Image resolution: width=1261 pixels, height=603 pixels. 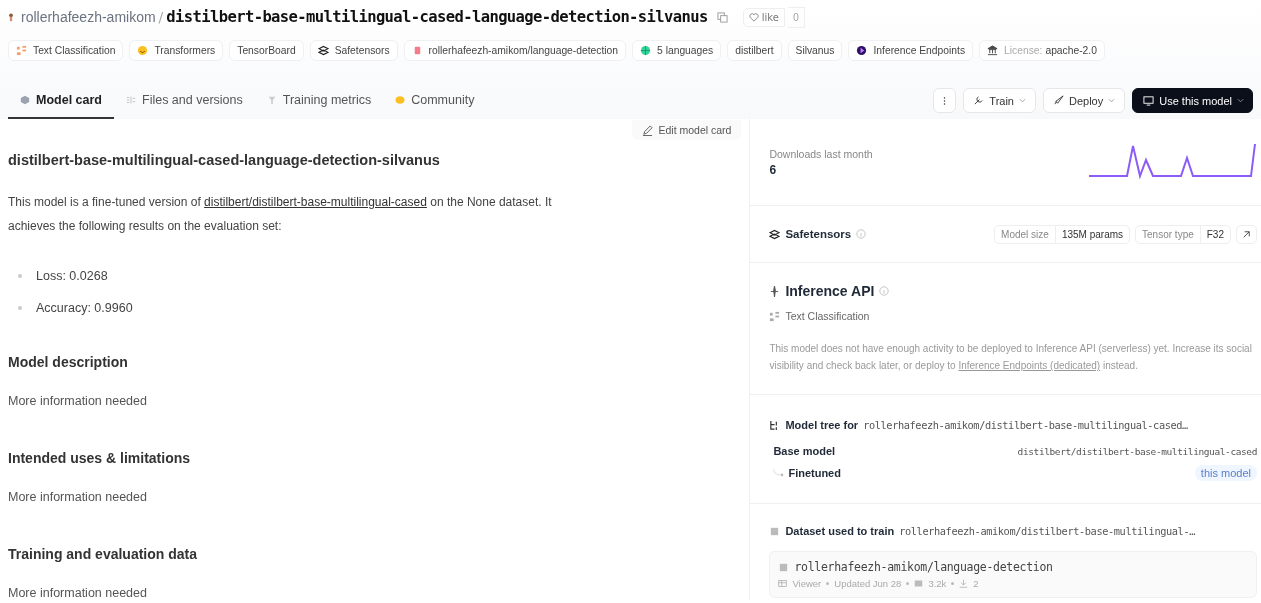 What do you see at coordinates (100, 458) in the screenshot?
I see `section-heading: Intended uses & limitations` at bounding box center [100, 458].